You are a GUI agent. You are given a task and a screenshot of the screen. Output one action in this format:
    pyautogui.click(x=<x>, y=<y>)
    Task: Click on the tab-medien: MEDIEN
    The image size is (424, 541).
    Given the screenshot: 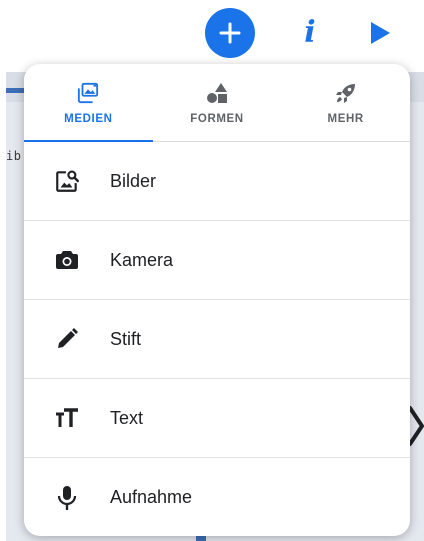 What is the action you would take?
    pyautogui.click(x=88, y=103)
    